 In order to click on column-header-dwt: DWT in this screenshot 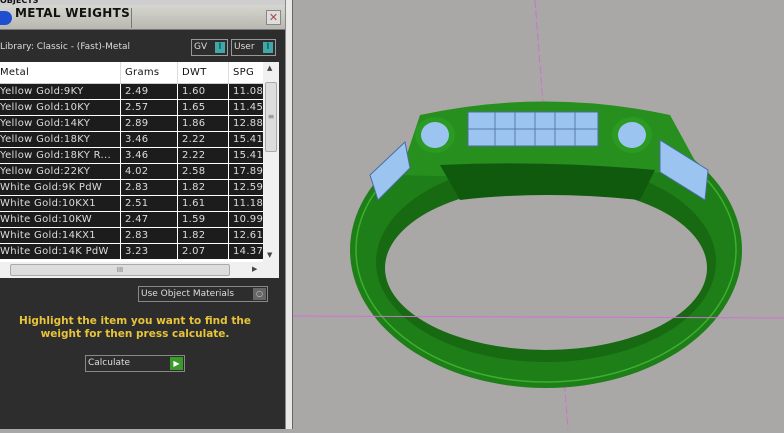, I will do `click(203, 72)`.